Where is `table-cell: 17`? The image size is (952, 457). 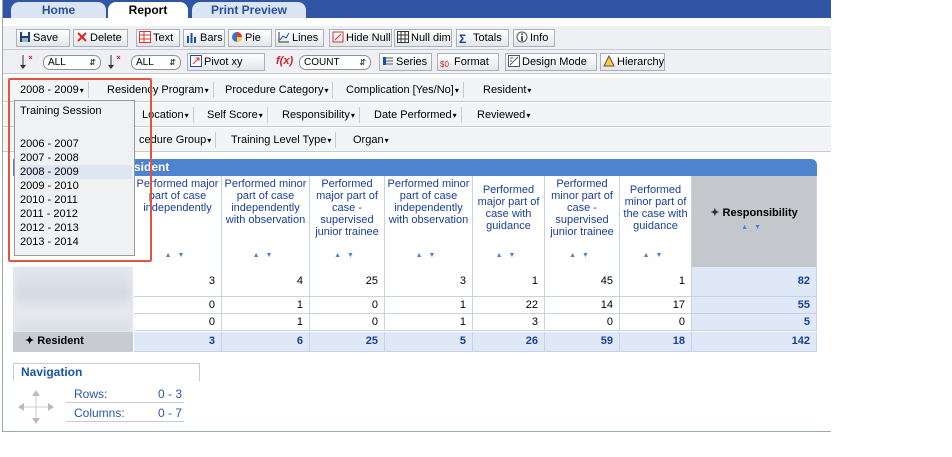
table-cell: 17 is located at coordinates (656, 305).